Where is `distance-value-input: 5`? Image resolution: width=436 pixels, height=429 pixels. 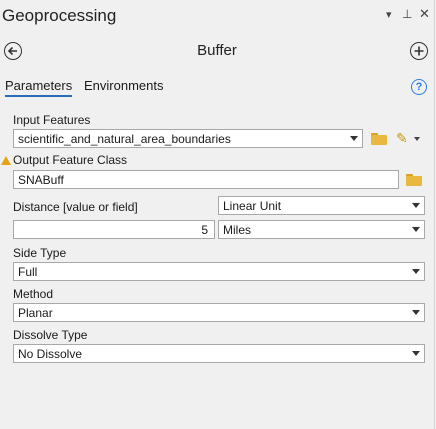 distance-value-input: 5 is located at coordinates (114, 229).